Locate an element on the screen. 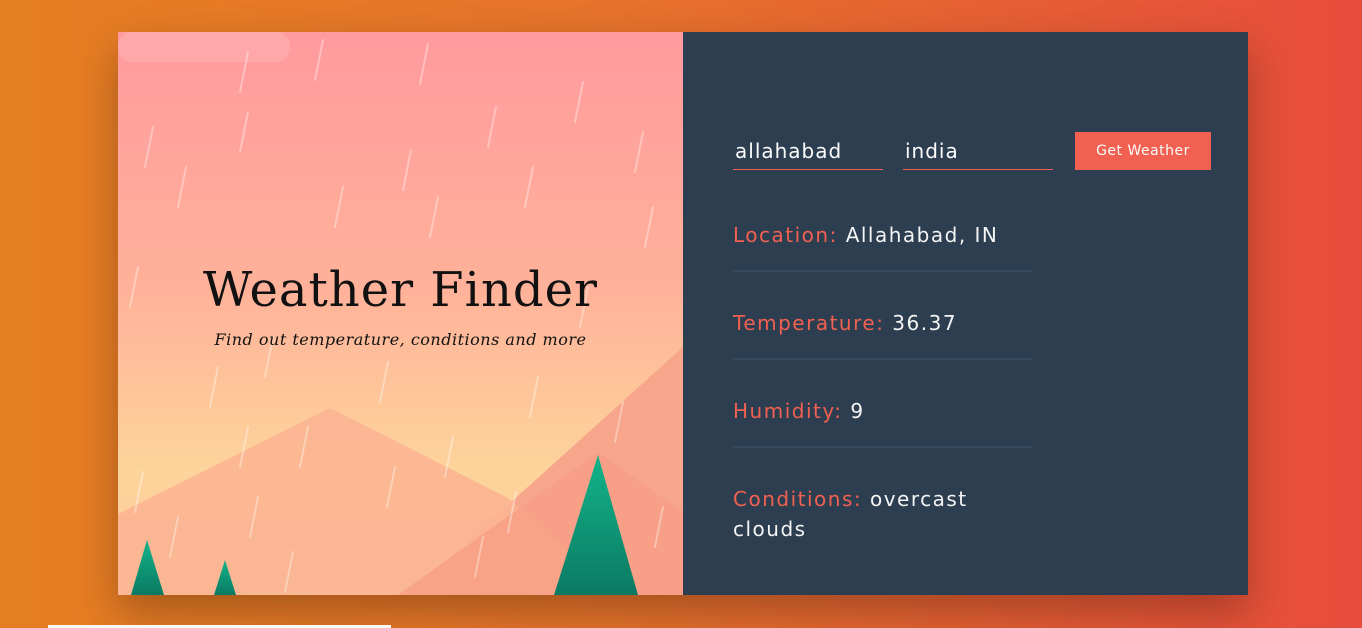  sky-highlight is located at coordinates (204, 47).